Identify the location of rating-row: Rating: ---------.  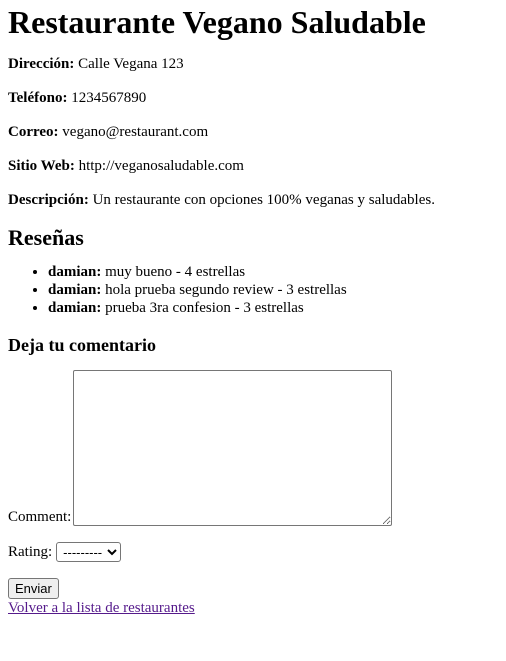
(253, 552).